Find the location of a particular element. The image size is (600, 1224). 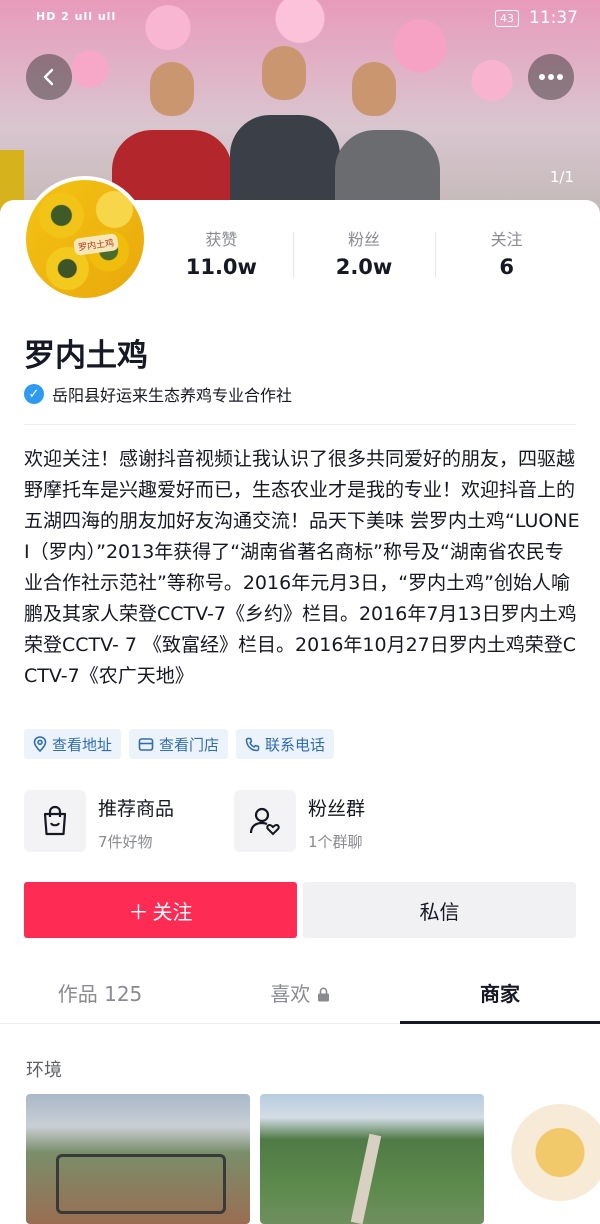

back-button is located at coordinates (49, 77).